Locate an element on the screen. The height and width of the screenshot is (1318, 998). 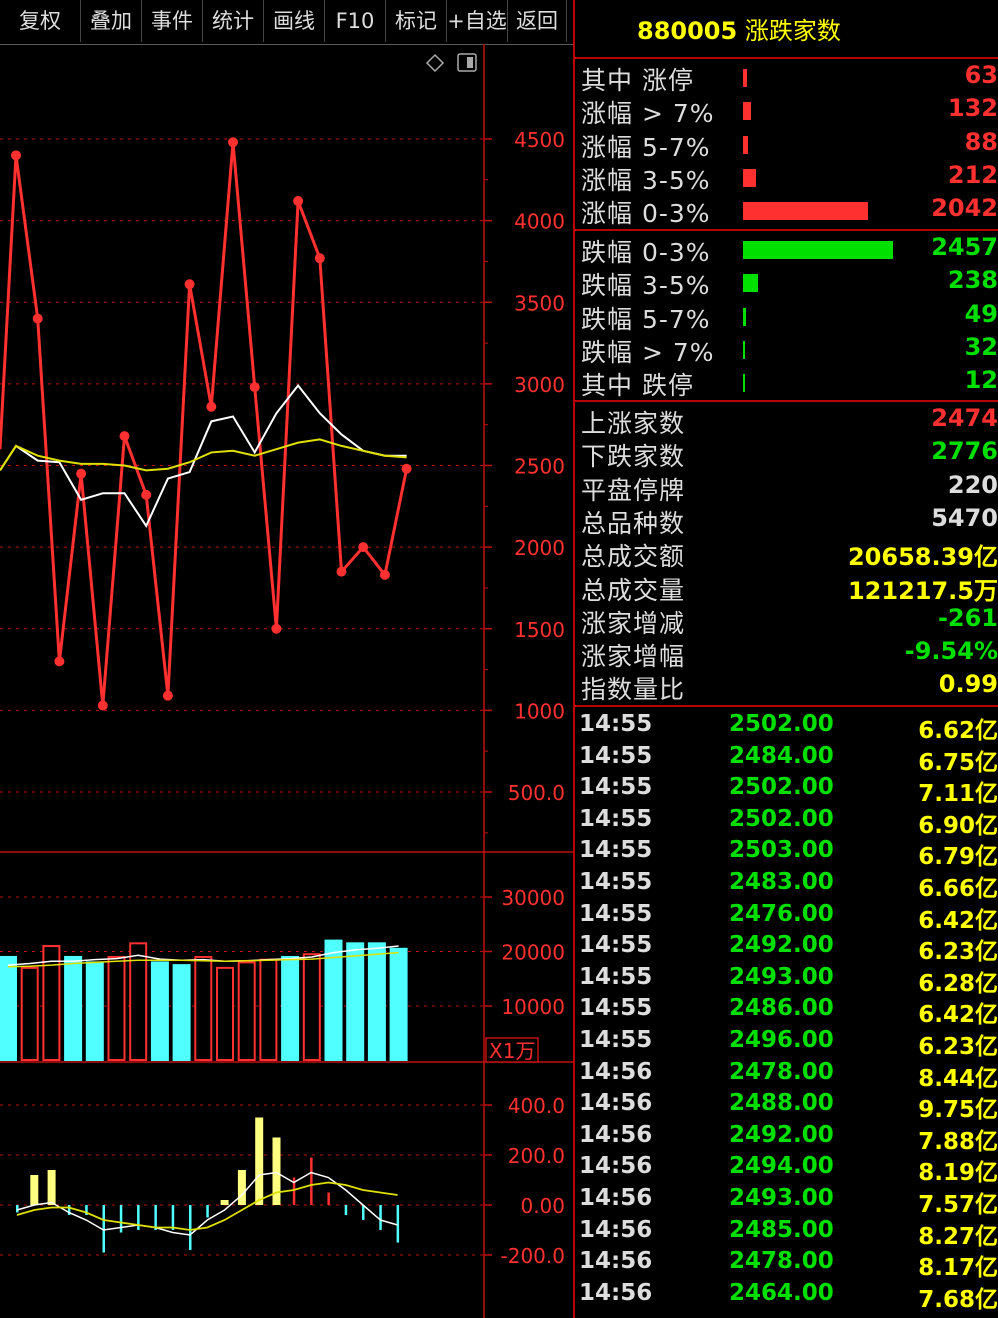
unit-label: X1万 is located at coordinates (512, 1051).